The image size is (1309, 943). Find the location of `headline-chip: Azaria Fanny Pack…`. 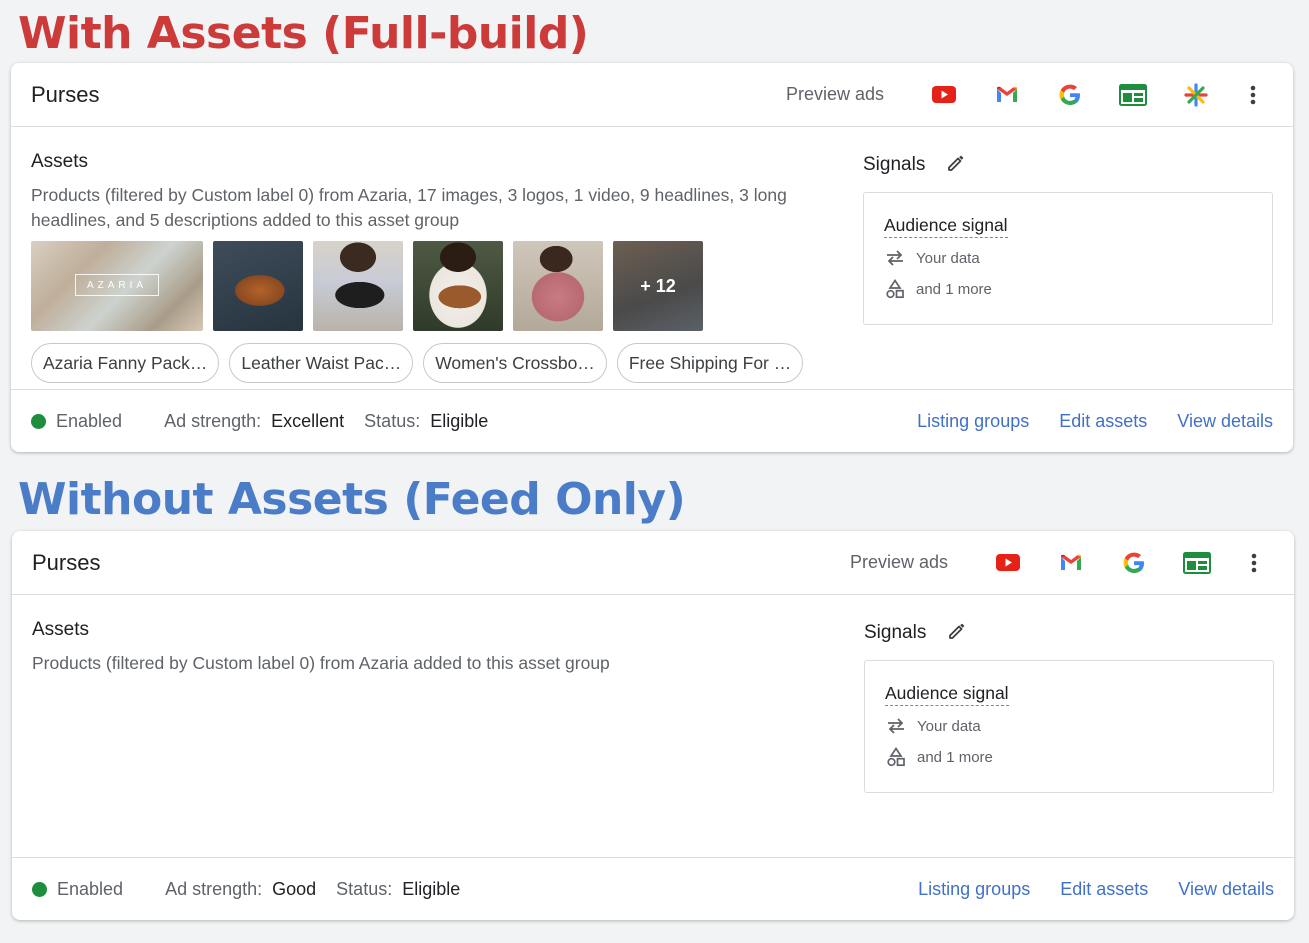

headline-chip: Azaria Fanny Pack… is located at coordinates (125, 363).